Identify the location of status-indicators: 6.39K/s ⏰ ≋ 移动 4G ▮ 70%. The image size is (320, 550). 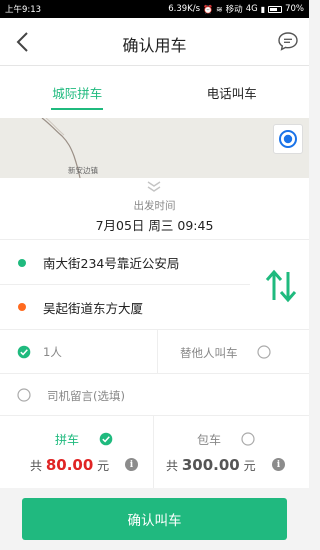
(236, 9).